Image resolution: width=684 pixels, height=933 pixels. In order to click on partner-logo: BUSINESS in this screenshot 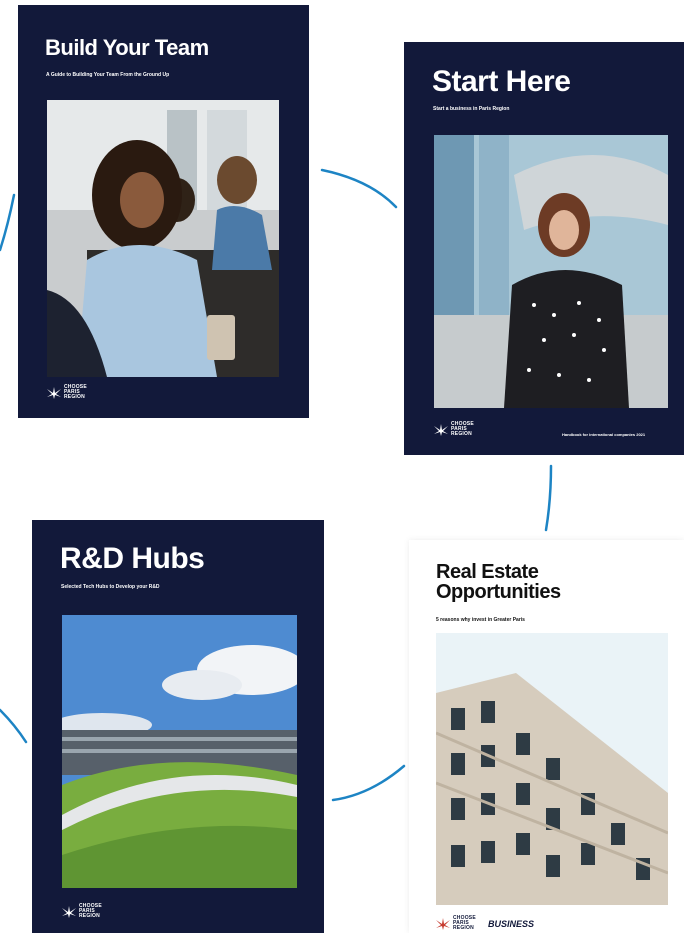, I will do `click(511, 924)`.